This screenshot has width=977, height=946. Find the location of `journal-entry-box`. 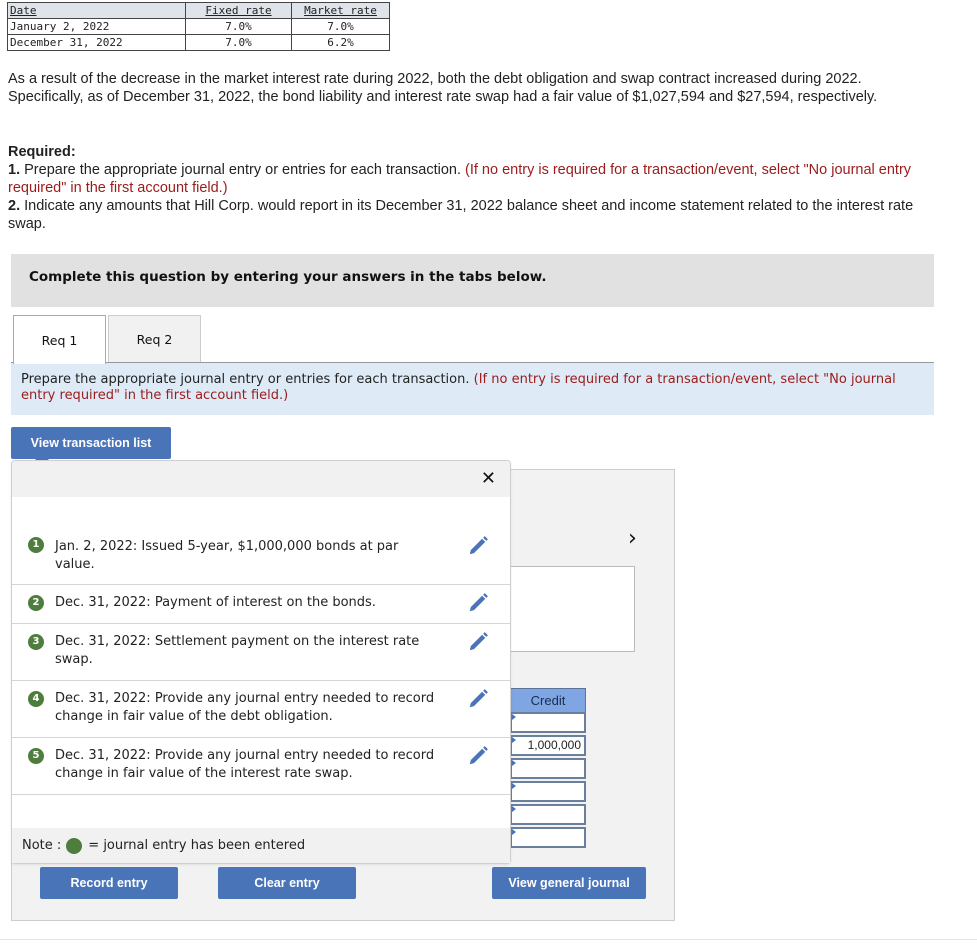

journal-entry-box is located at coordinates (572, 609).